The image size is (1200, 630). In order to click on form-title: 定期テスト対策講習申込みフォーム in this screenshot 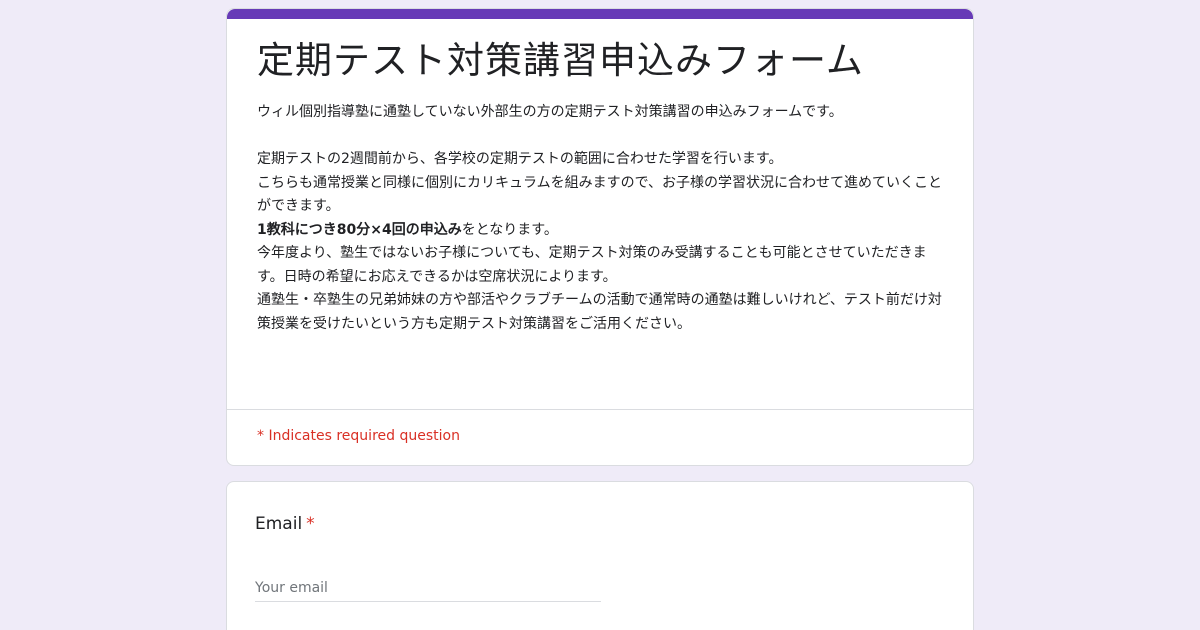, I will do `click(560, 60)`.